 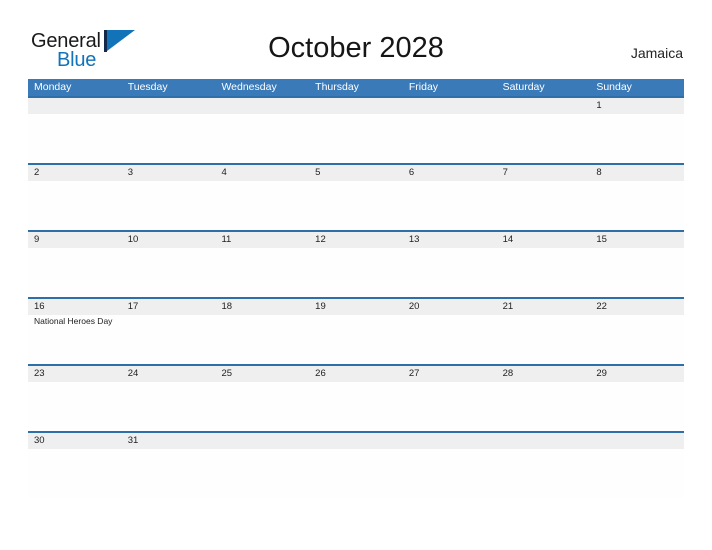 I want to click on page-header: General Blue October 2028 Jamaica, so click(x=356, y=39).